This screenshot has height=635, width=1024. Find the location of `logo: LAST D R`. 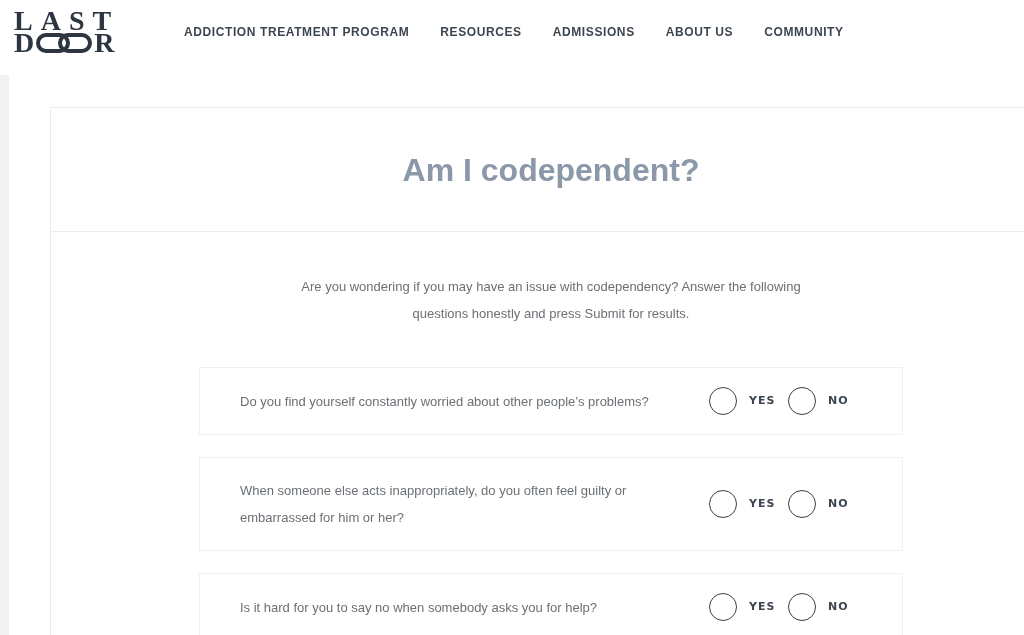

logo: LAST D R is located at coordinates (70, 32).